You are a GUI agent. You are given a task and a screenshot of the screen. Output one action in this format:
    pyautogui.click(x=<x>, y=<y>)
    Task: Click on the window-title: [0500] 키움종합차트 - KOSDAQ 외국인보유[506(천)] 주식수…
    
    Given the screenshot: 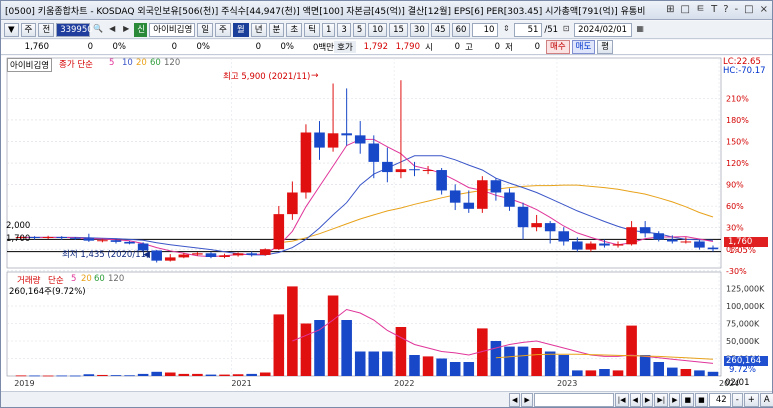 What is the action you would take?
    pyautogui.click(x=325, y=11)
    